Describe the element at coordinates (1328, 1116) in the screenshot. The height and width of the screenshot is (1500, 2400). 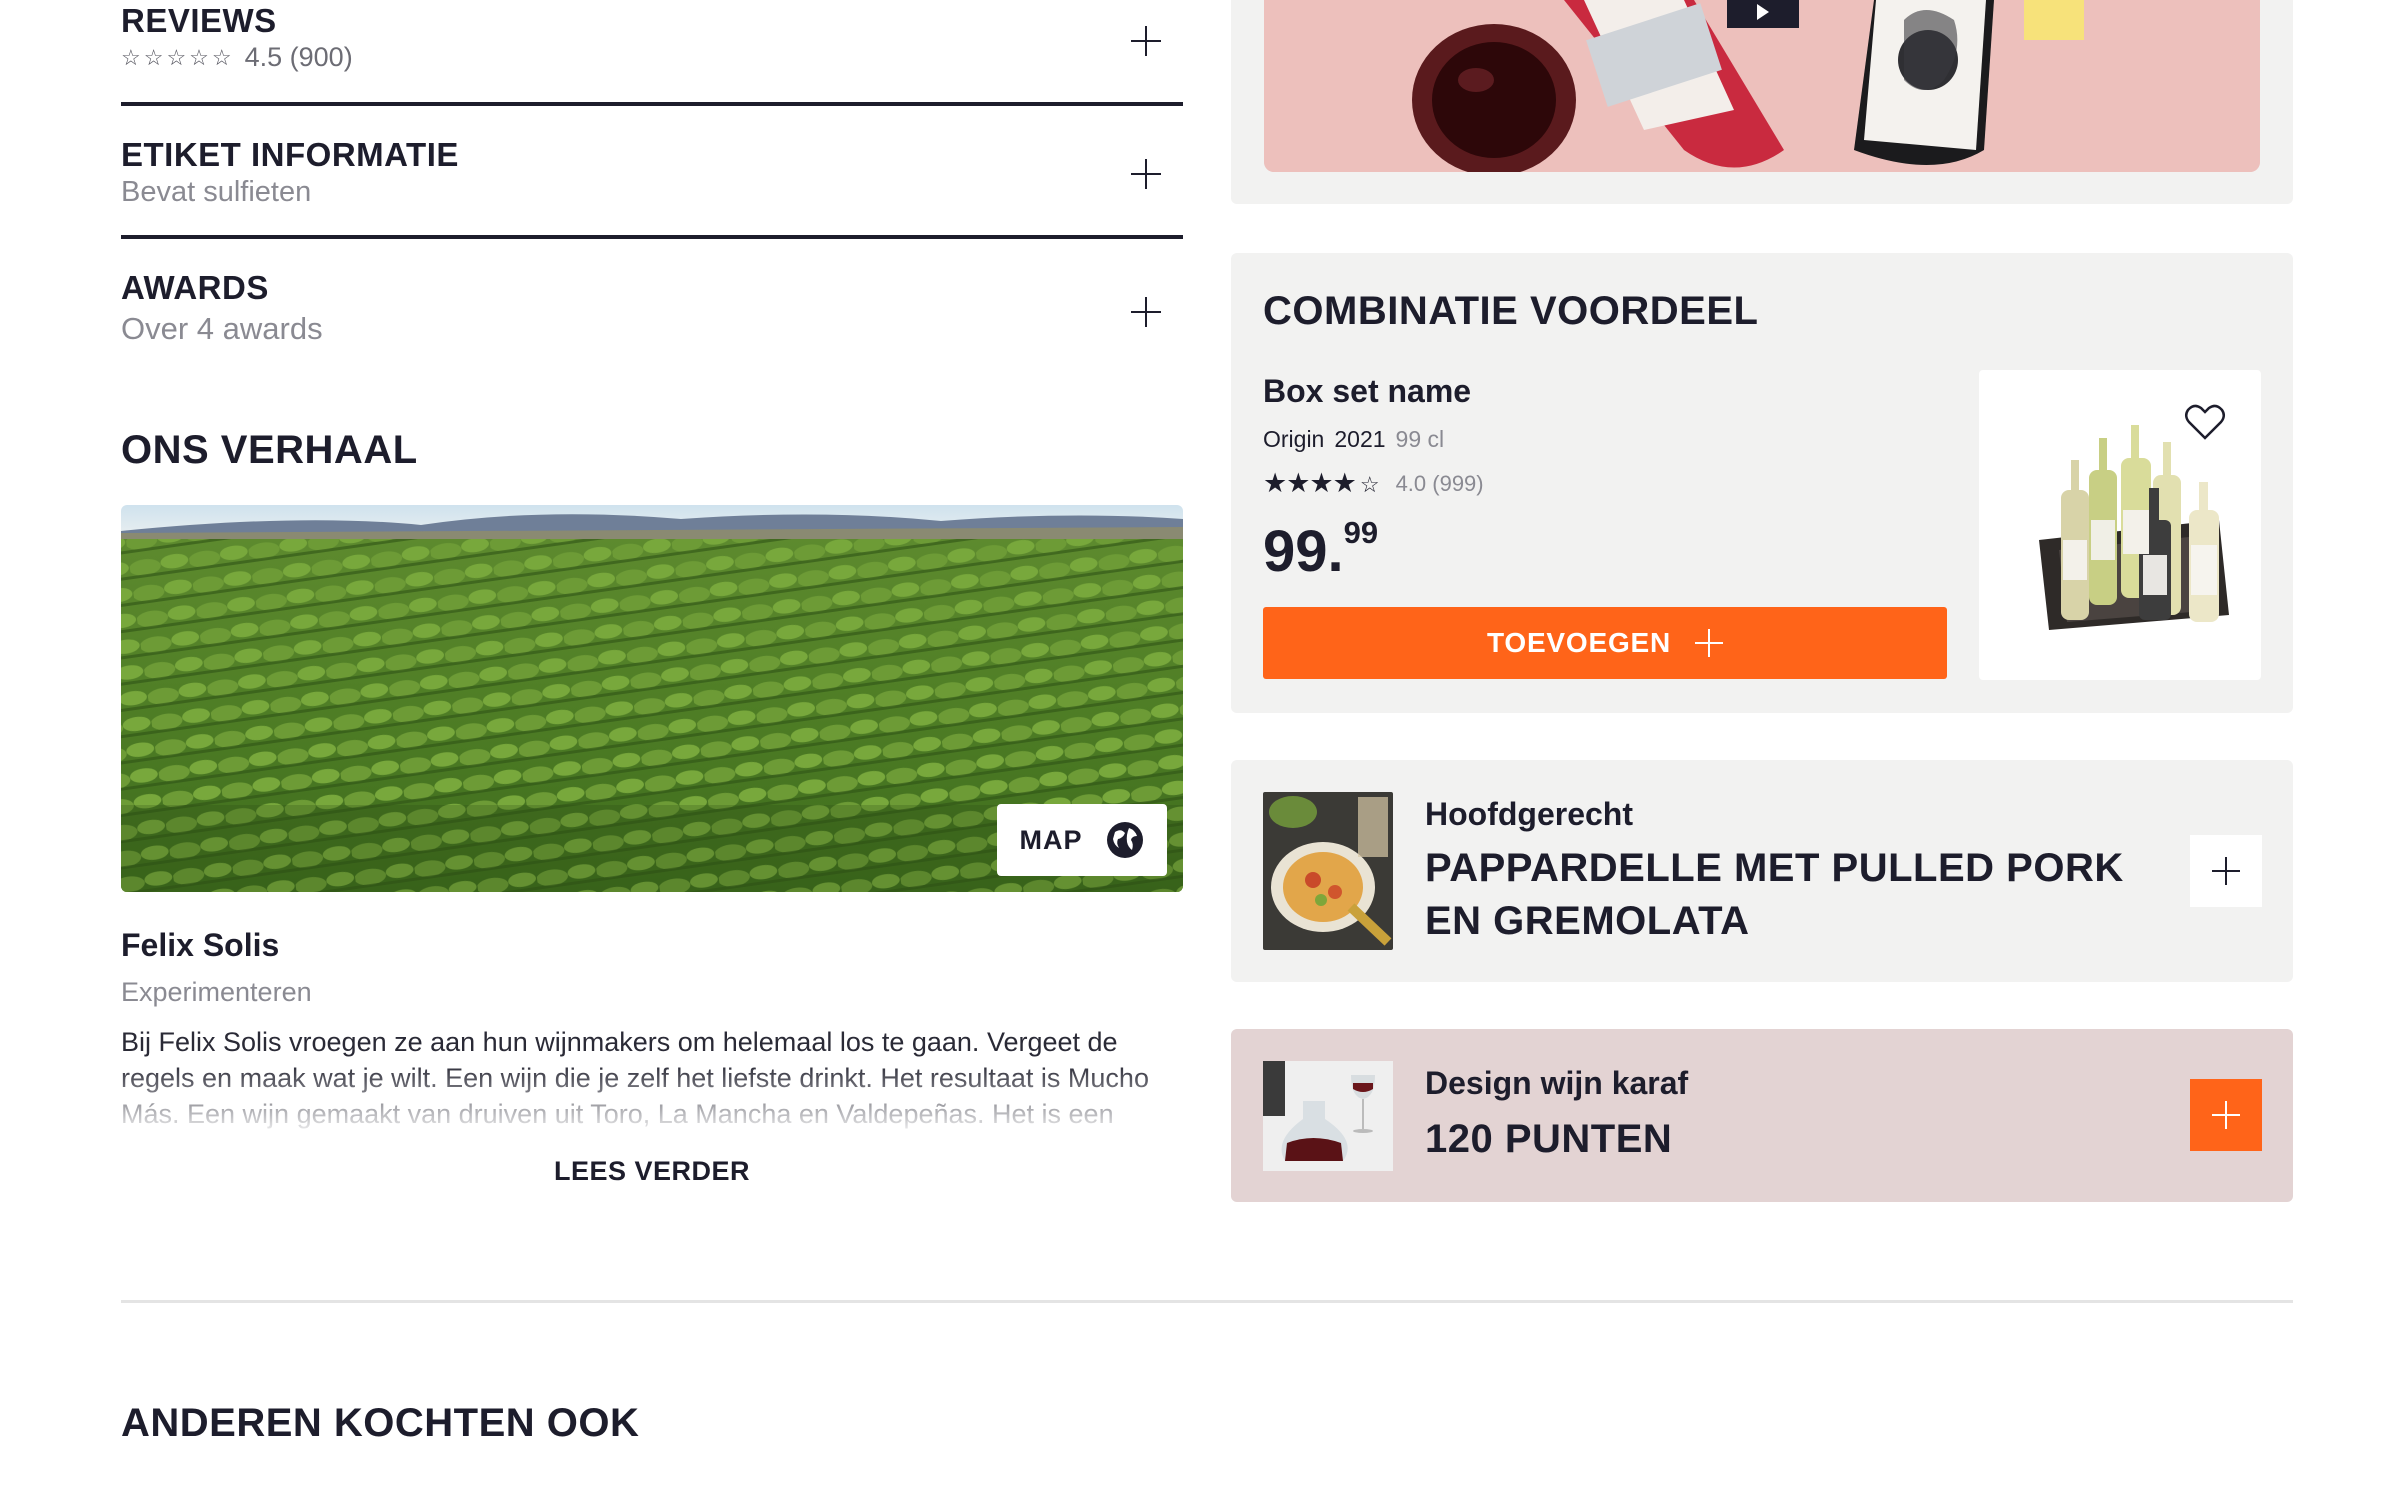
I see `decanter-image` at that location.